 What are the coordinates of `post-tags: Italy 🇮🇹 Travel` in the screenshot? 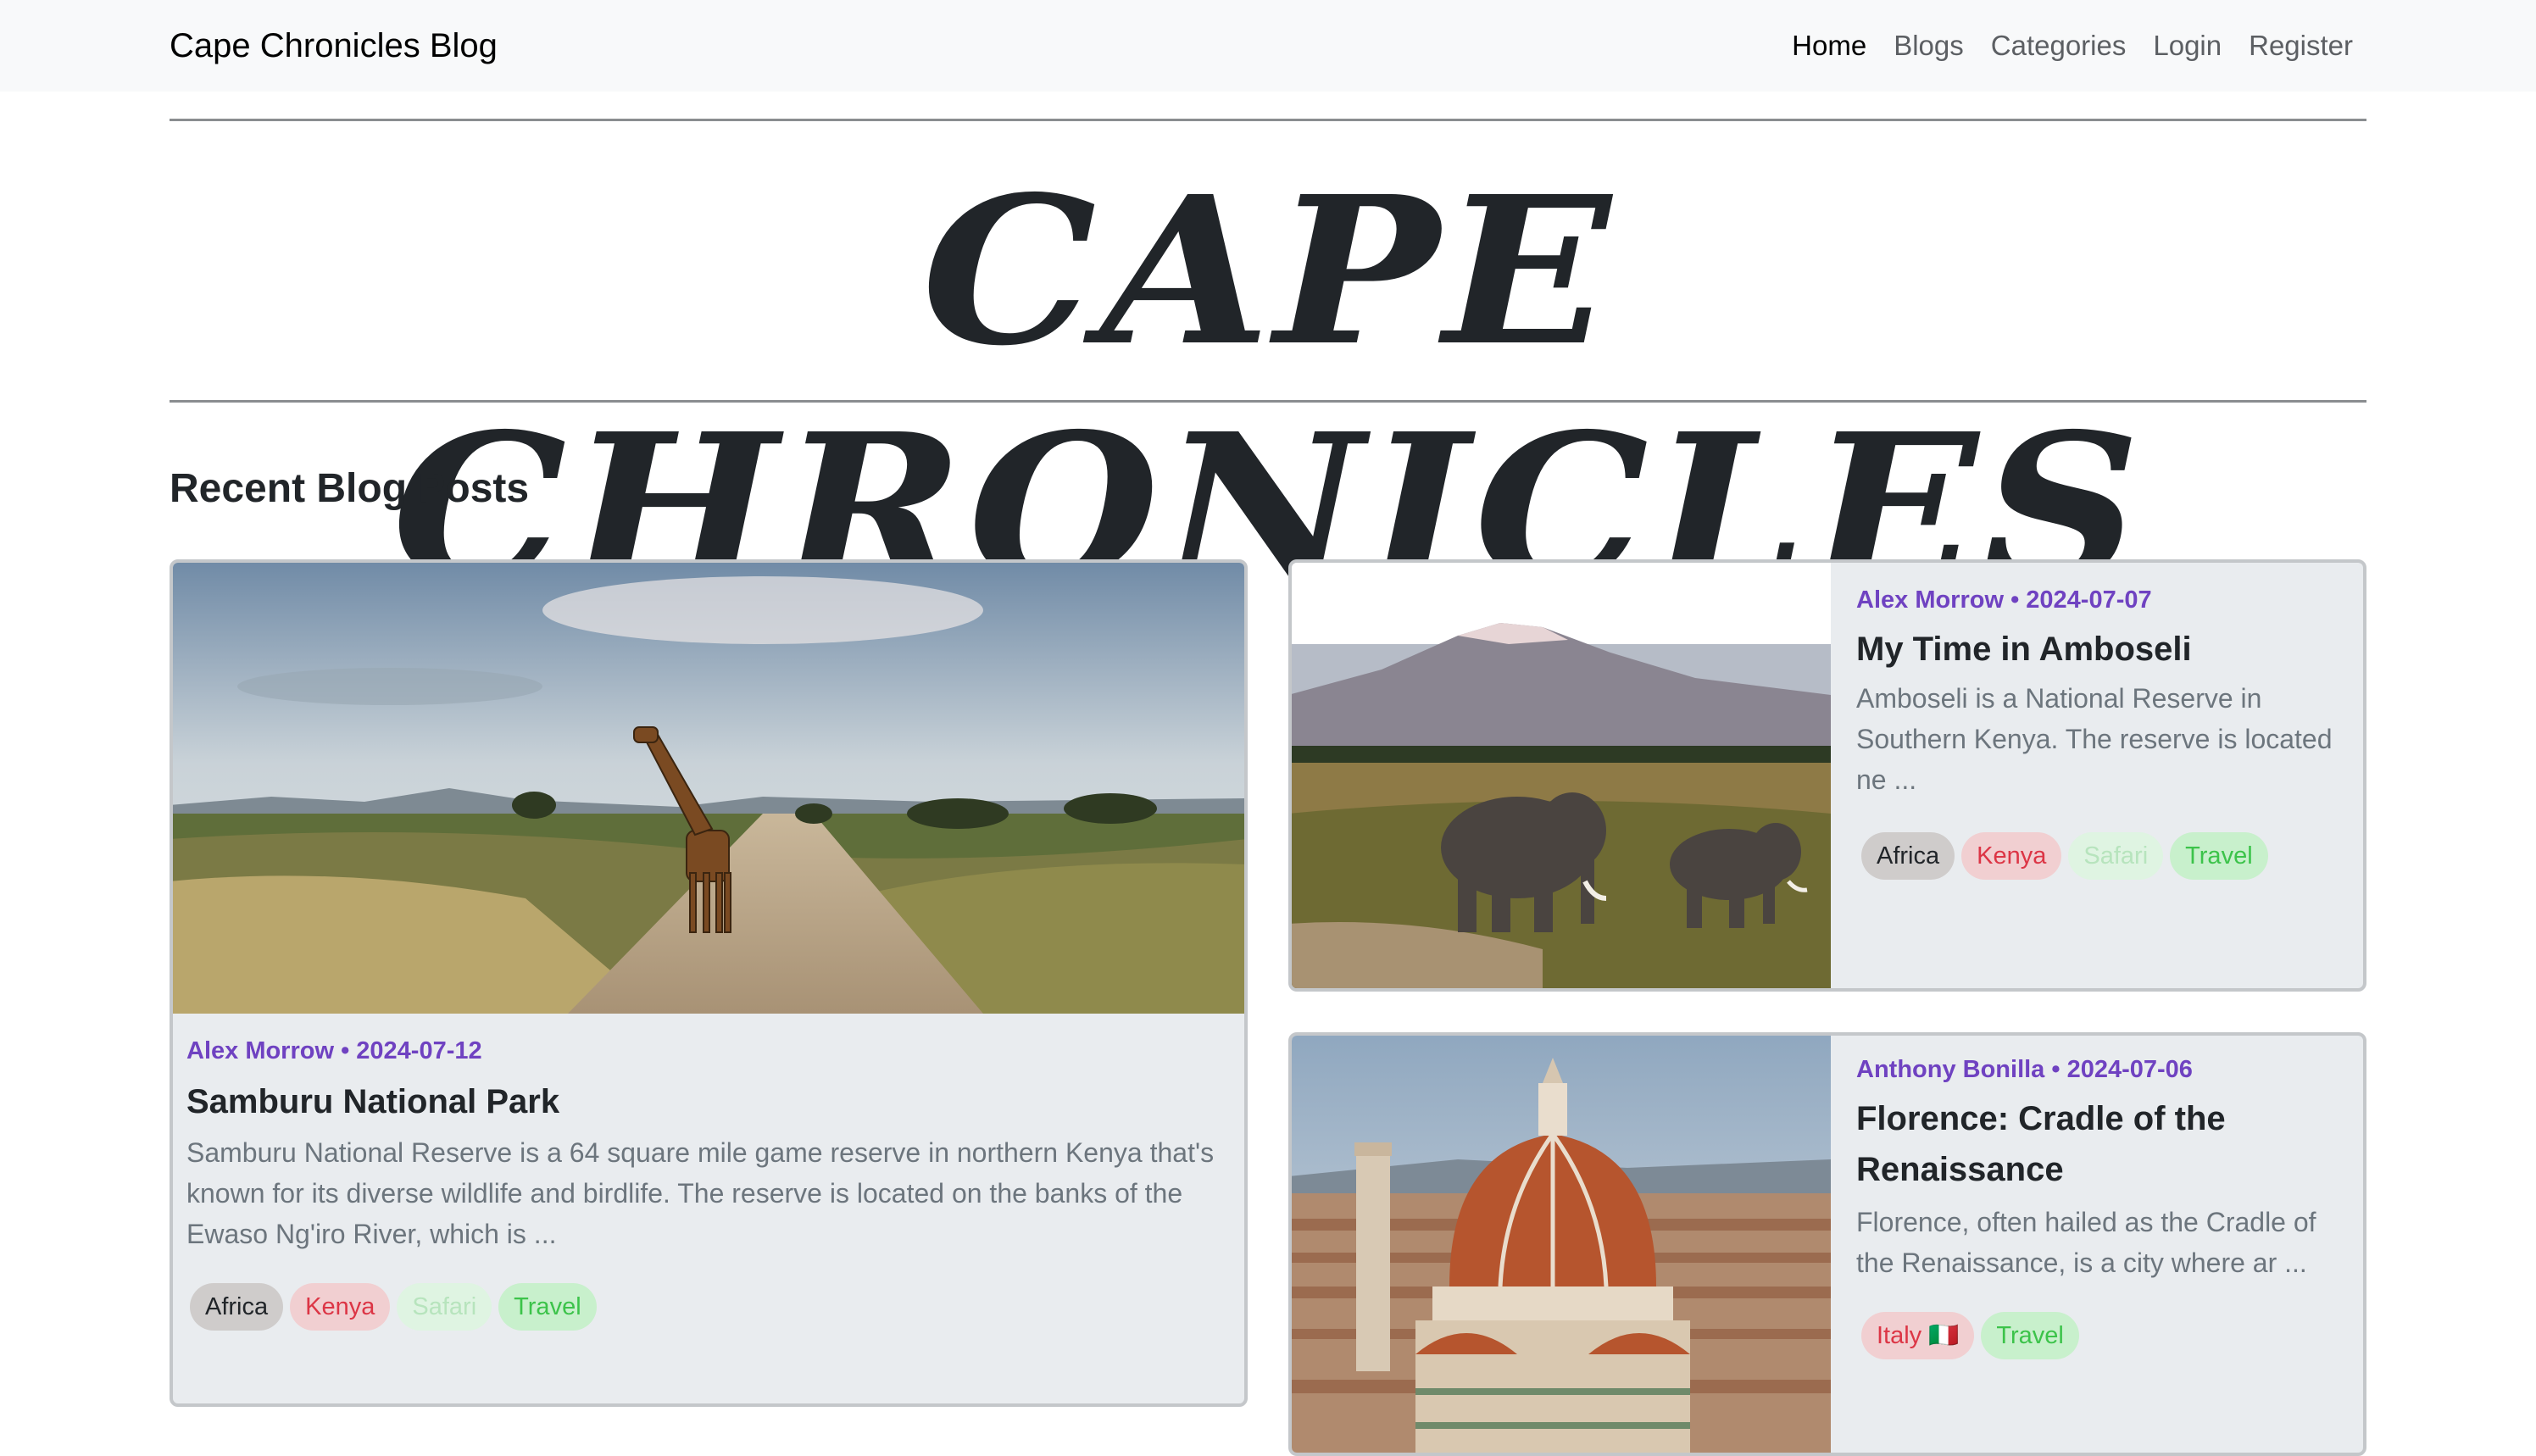 It's located at (1970, 1335).